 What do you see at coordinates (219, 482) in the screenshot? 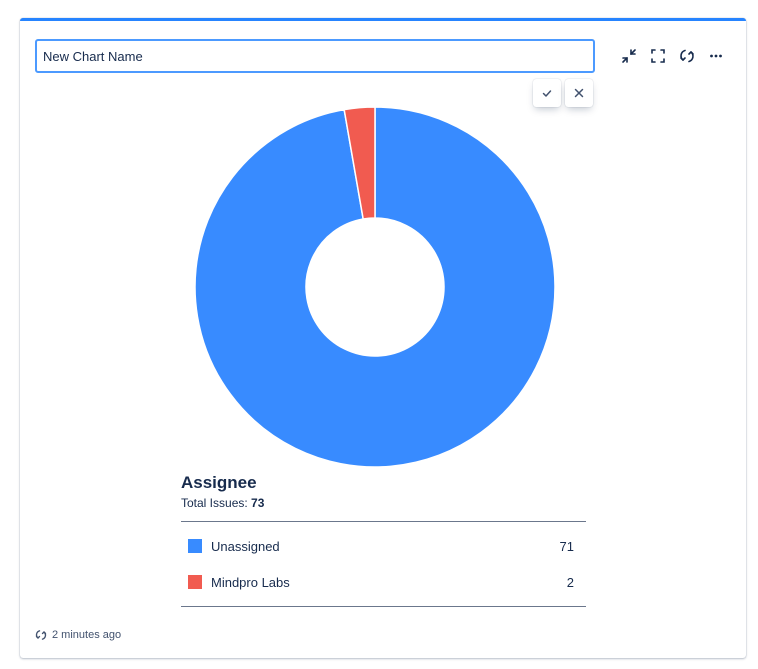
I see `chart-title: Assignee` at bounding box center [219, 482].